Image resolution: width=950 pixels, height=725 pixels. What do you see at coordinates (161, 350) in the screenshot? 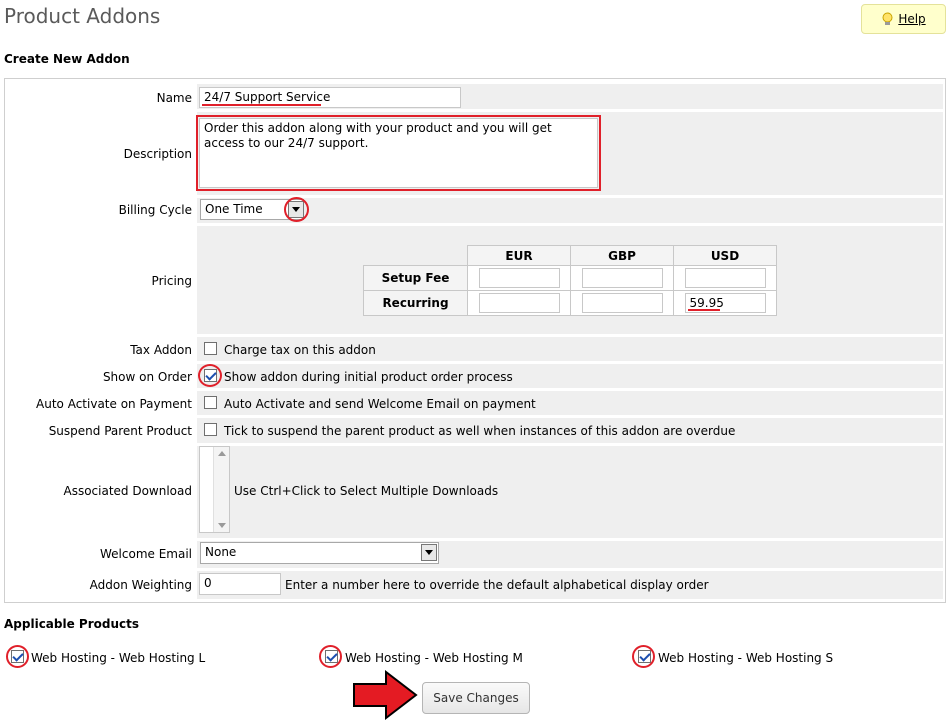
I see `tax-addon-label: Tax Addon` at bounding box center [161, 350].